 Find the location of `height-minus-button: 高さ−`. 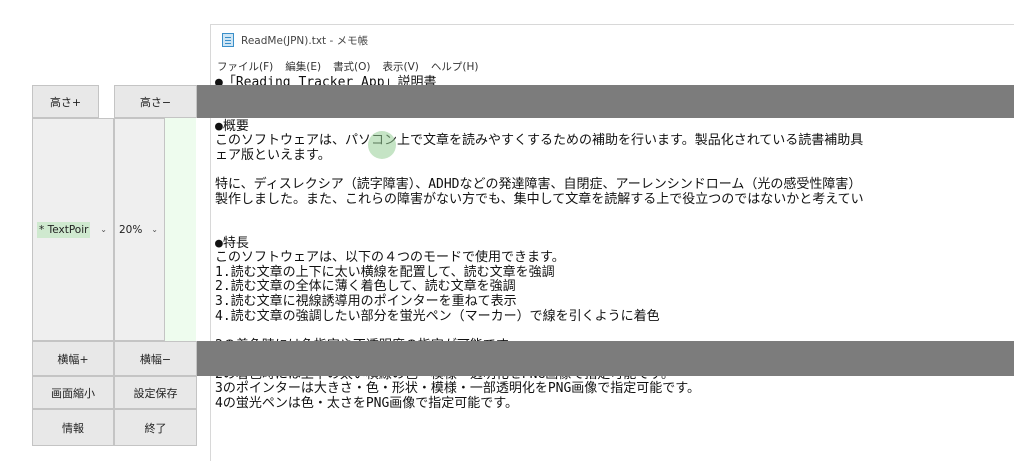

height-minus-button: 高さ− is located at coordinates (155, 101).